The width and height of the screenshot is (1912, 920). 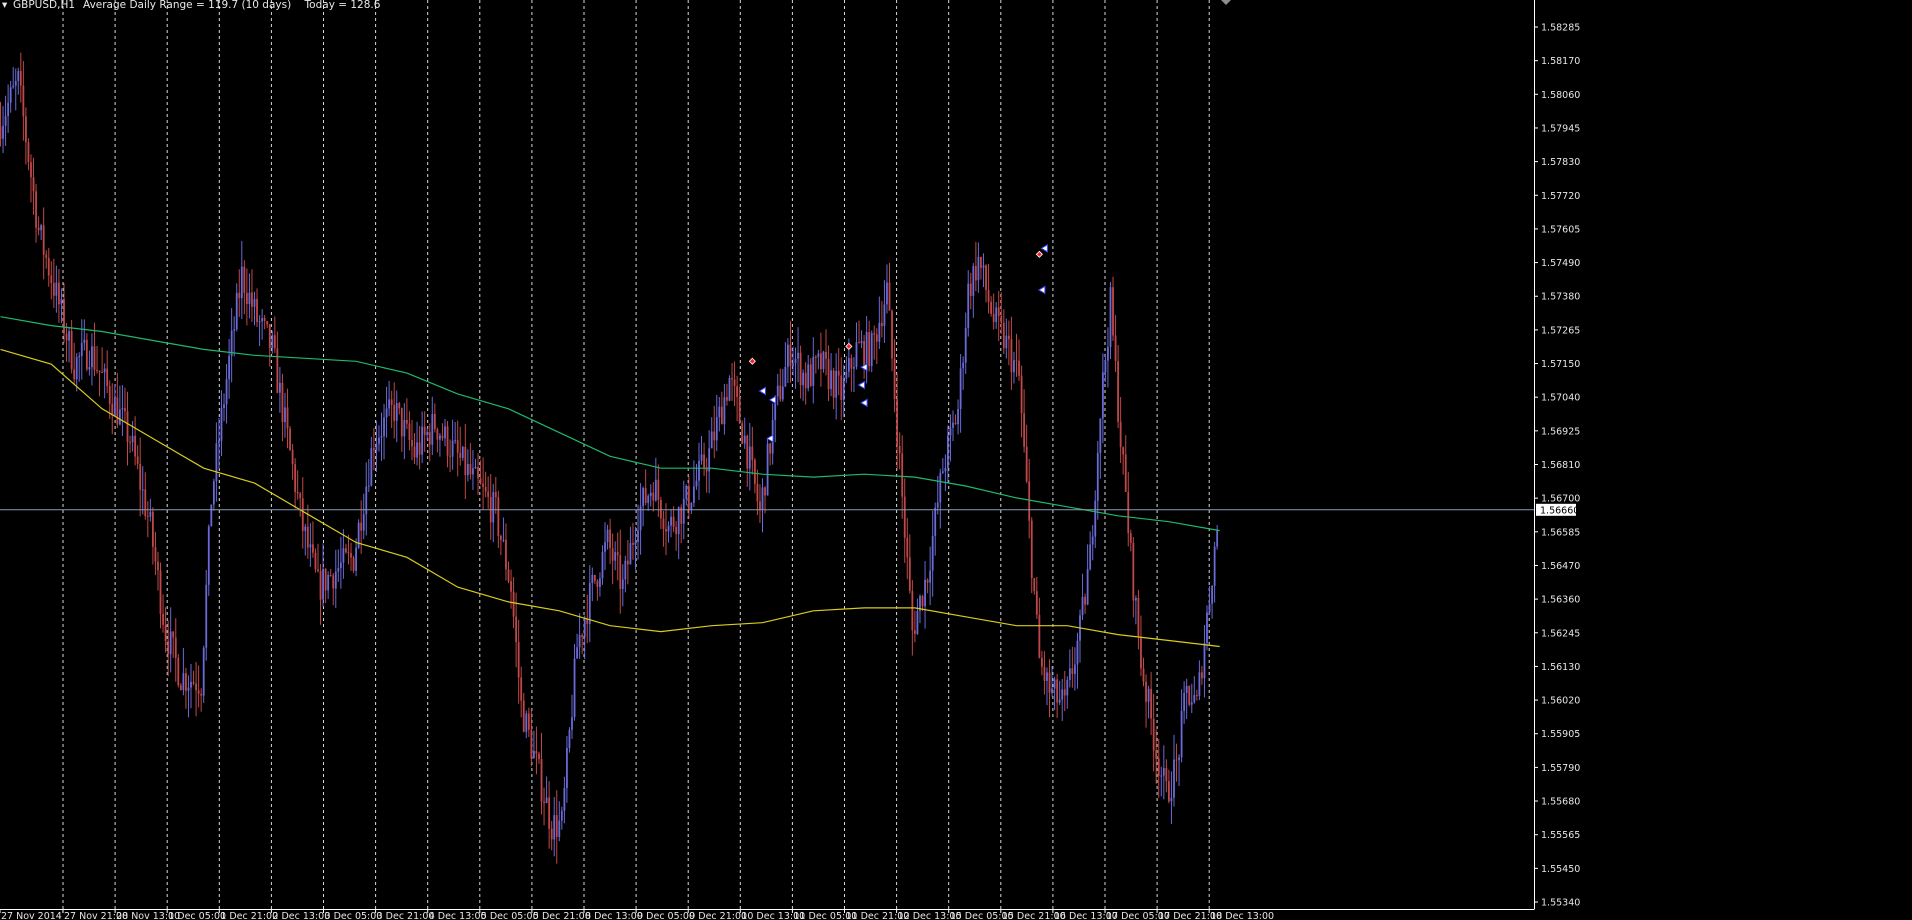 What do you see at coordinates (1560, 633) in the screenshot?
I see `price-tick-label: 1.56245` at bounding box center [1560, 633].